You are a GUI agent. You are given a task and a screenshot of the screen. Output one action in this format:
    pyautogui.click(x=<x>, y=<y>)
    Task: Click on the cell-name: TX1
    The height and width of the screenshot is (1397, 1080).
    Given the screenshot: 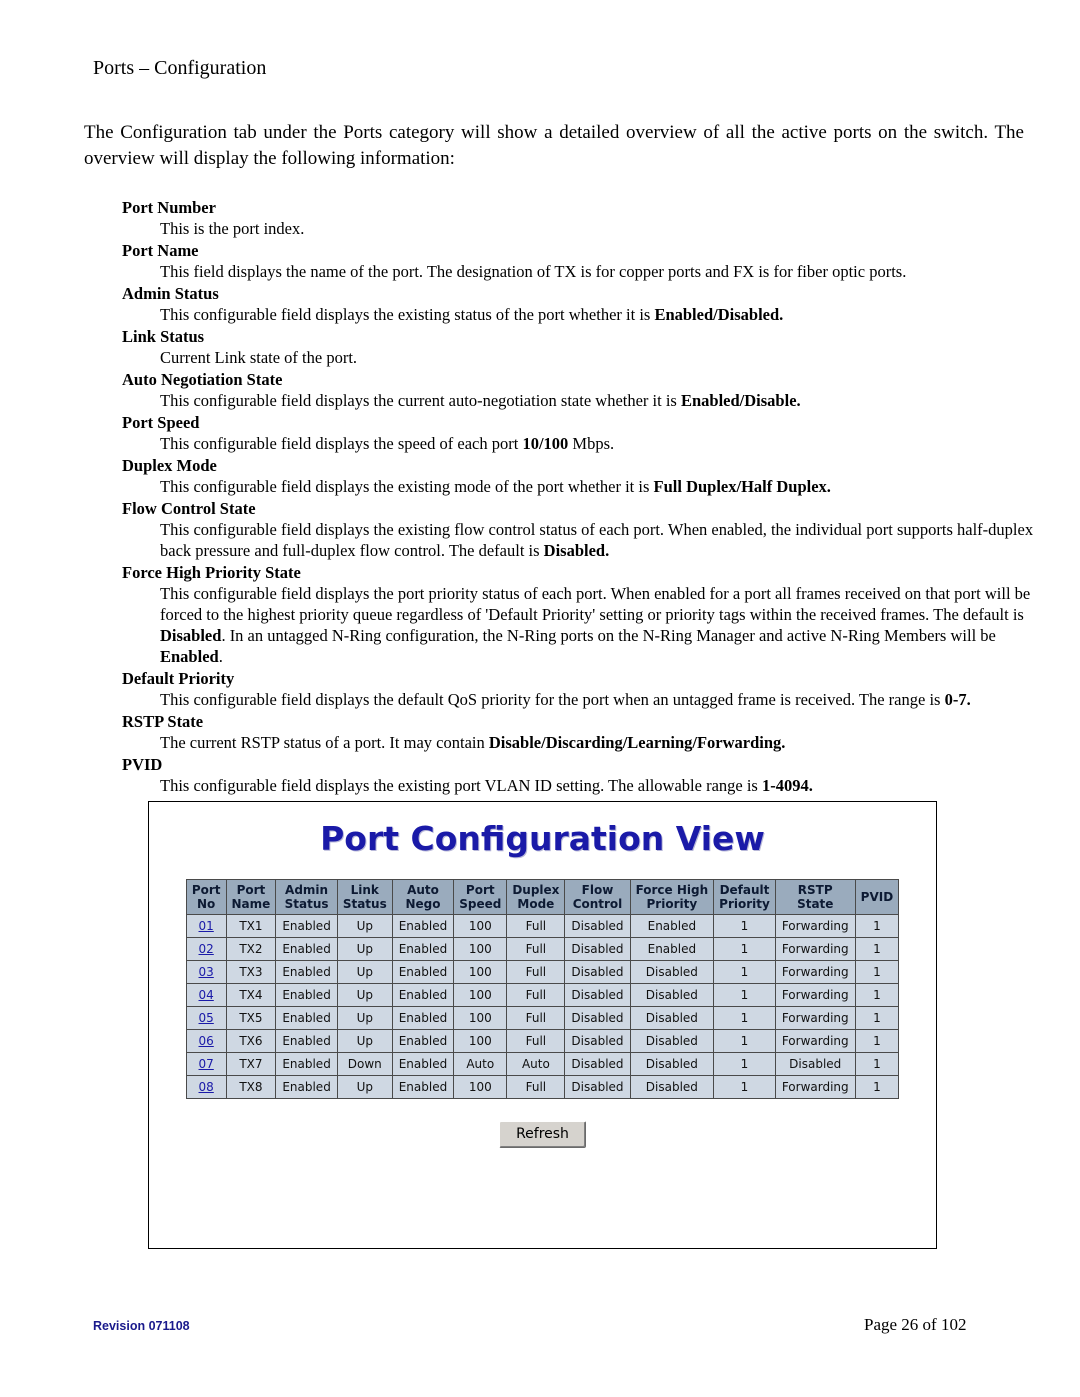 What is the action you would take?
    pyautogui.click(x=251, y=926)
    